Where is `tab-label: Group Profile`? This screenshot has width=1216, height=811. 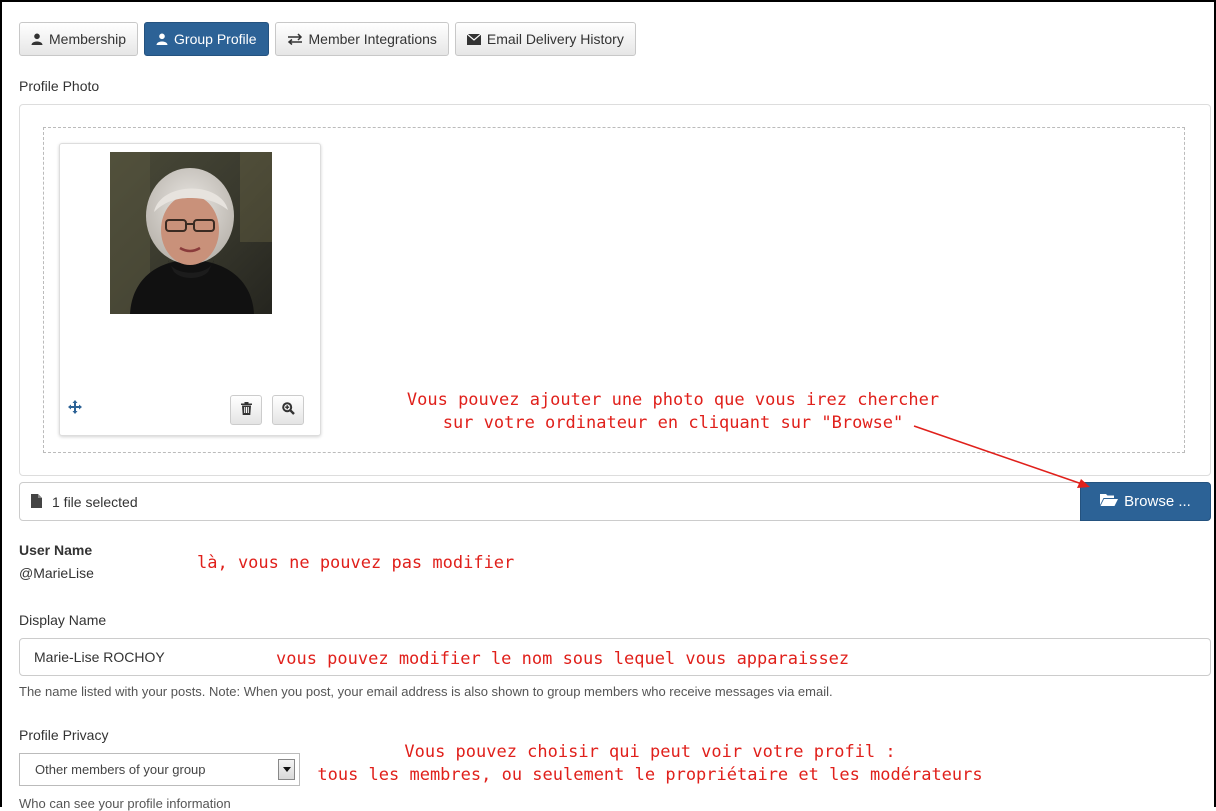
tab-label: Group Profile is located at coordinates (215, 39).